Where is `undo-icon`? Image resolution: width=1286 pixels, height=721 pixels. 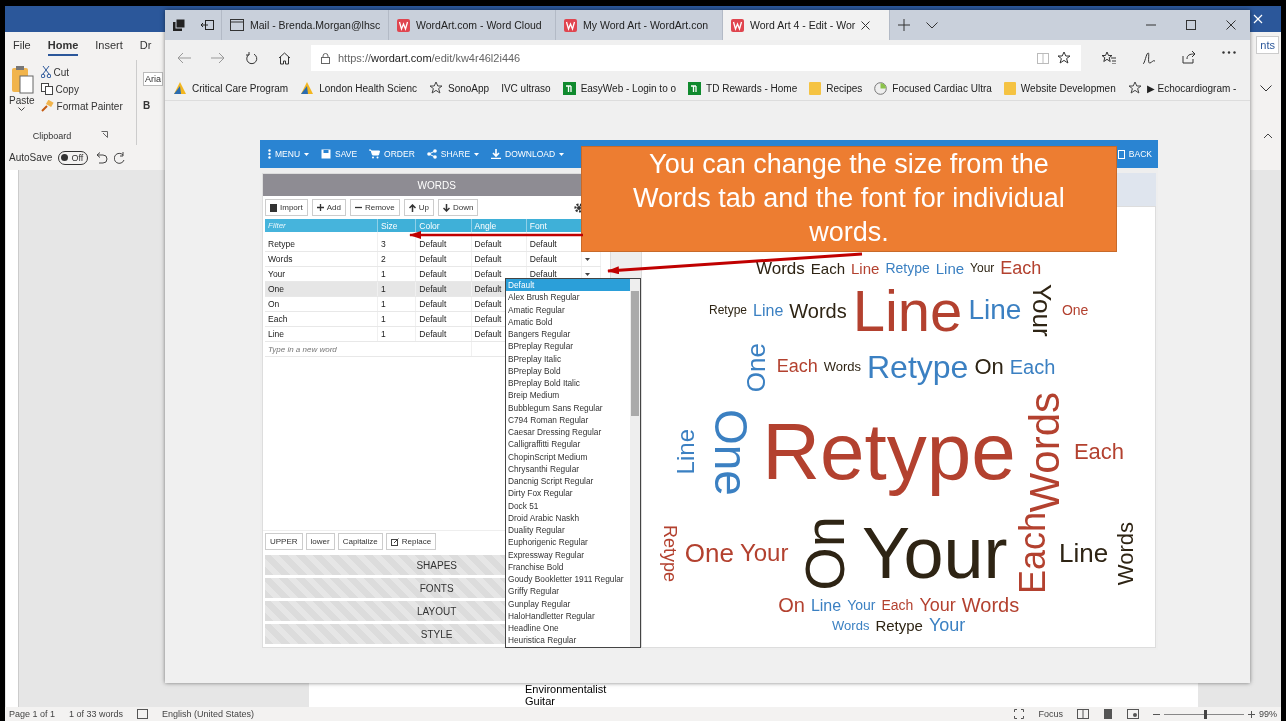 undo-icon is located at coordinates (101, 157).